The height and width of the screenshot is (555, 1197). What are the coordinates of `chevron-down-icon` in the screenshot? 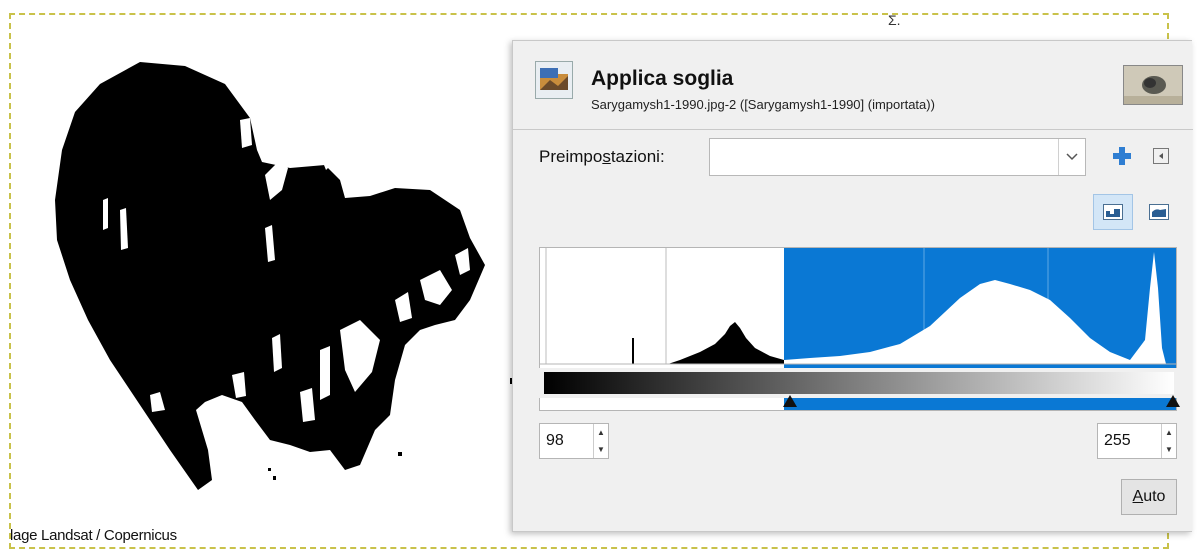 It's located at (1071, 157).